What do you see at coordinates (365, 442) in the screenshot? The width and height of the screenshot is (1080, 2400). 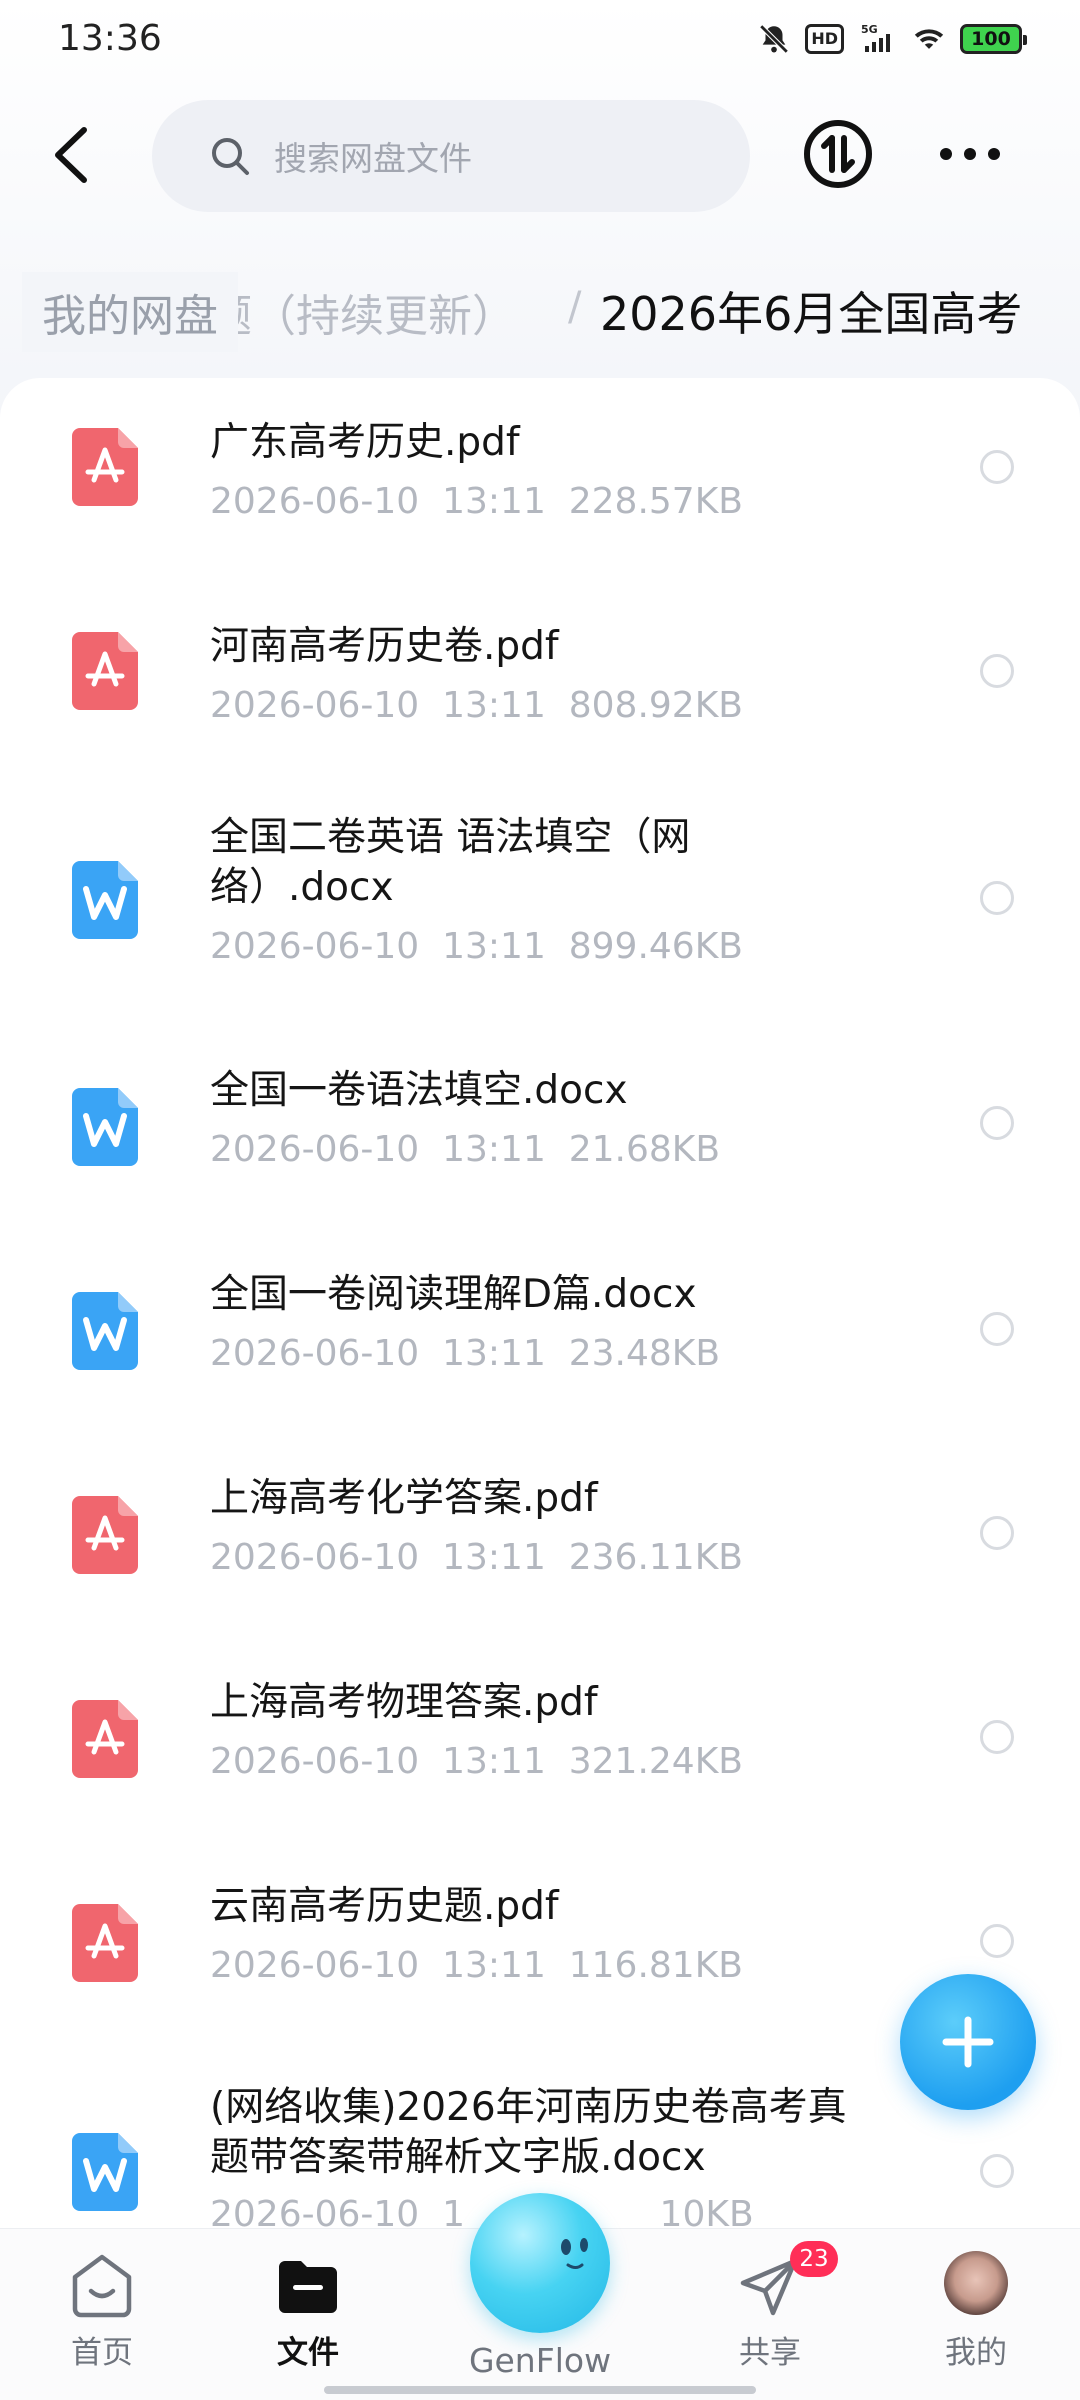 I see `file-name: 广东高考历史.pdf` at bounding box center [365, 442].